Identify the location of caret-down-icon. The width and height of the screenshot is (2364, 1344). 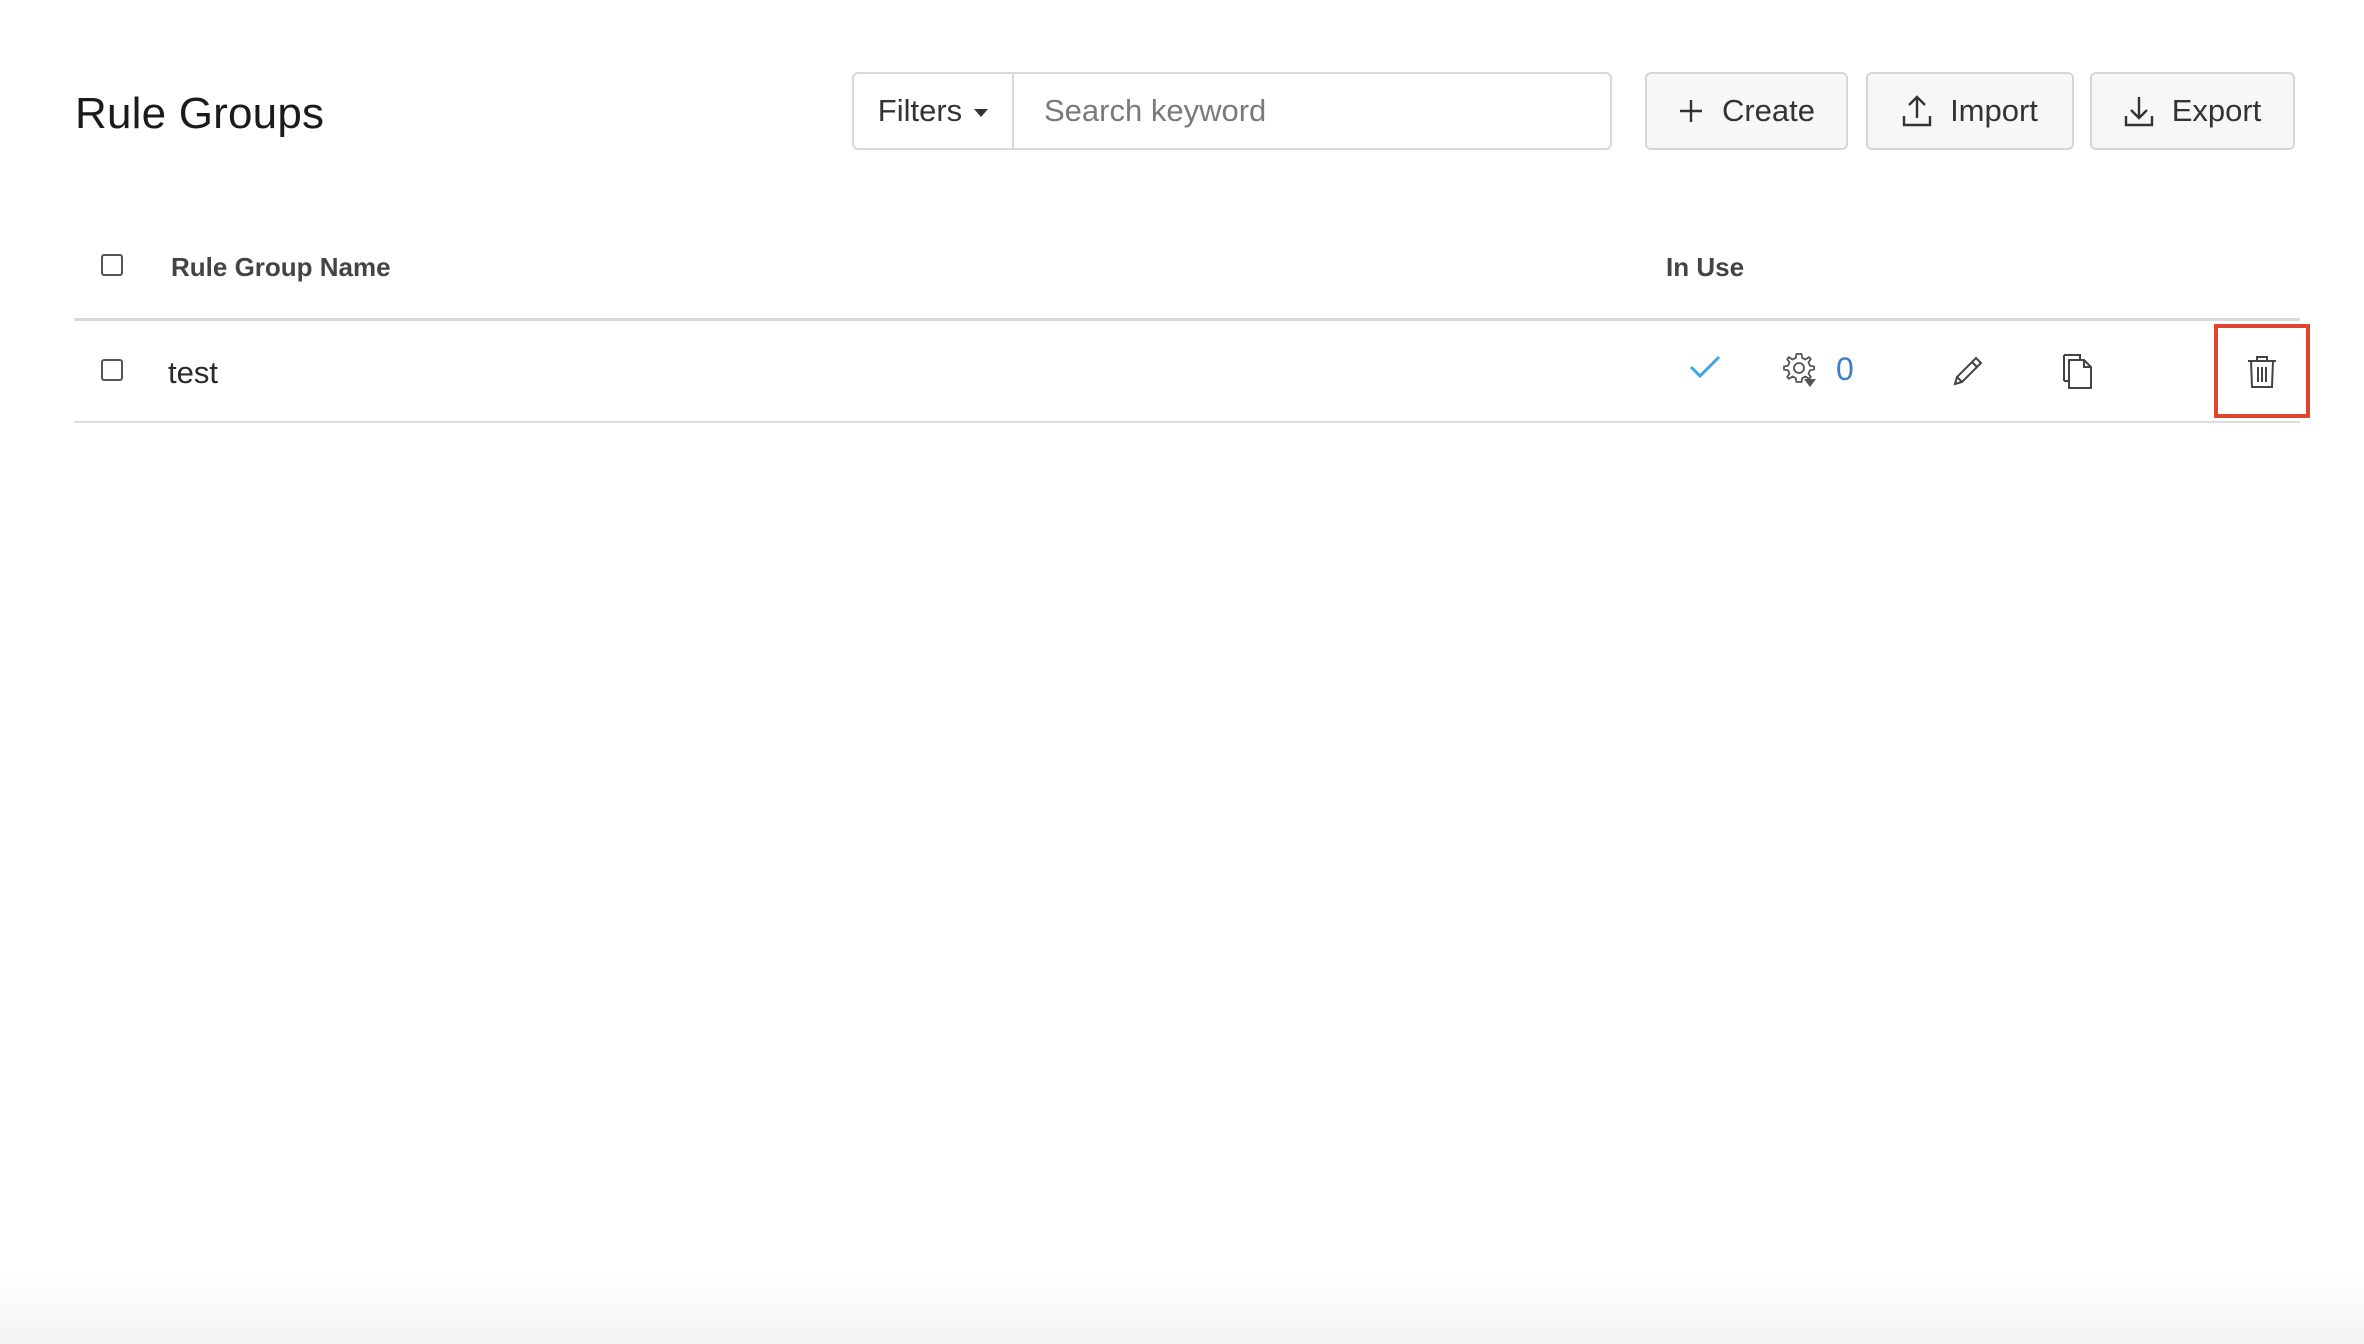
(981, 112).